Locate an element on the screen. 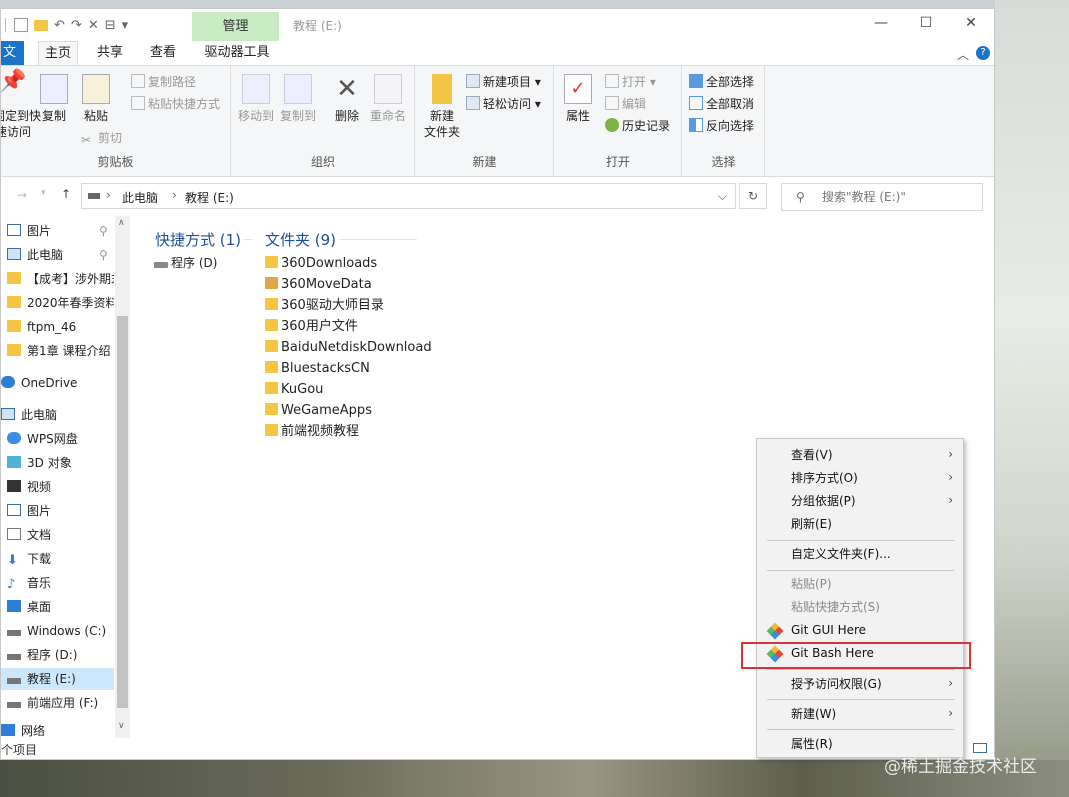  folder-item: BluestacksCN is located at coordinates (317, 368).